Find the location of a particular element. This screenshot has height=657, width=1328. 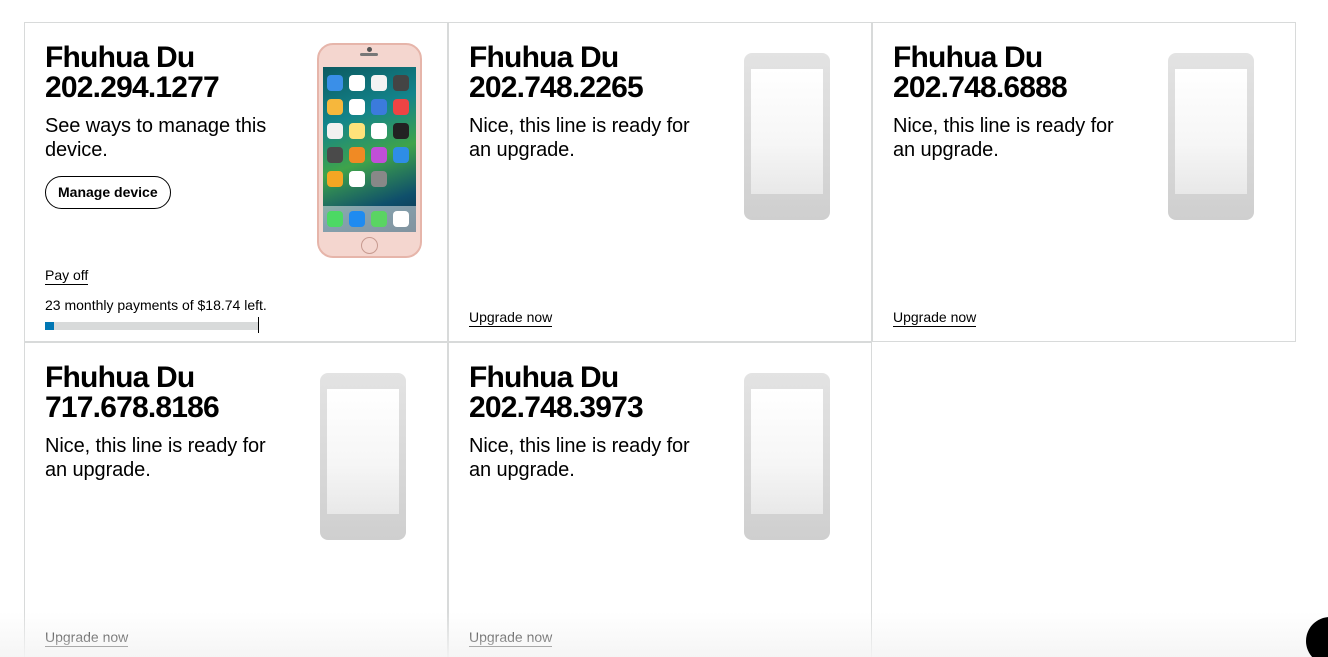

line-phone-number: 202.748.2265 is located at coordinates (556, 87).